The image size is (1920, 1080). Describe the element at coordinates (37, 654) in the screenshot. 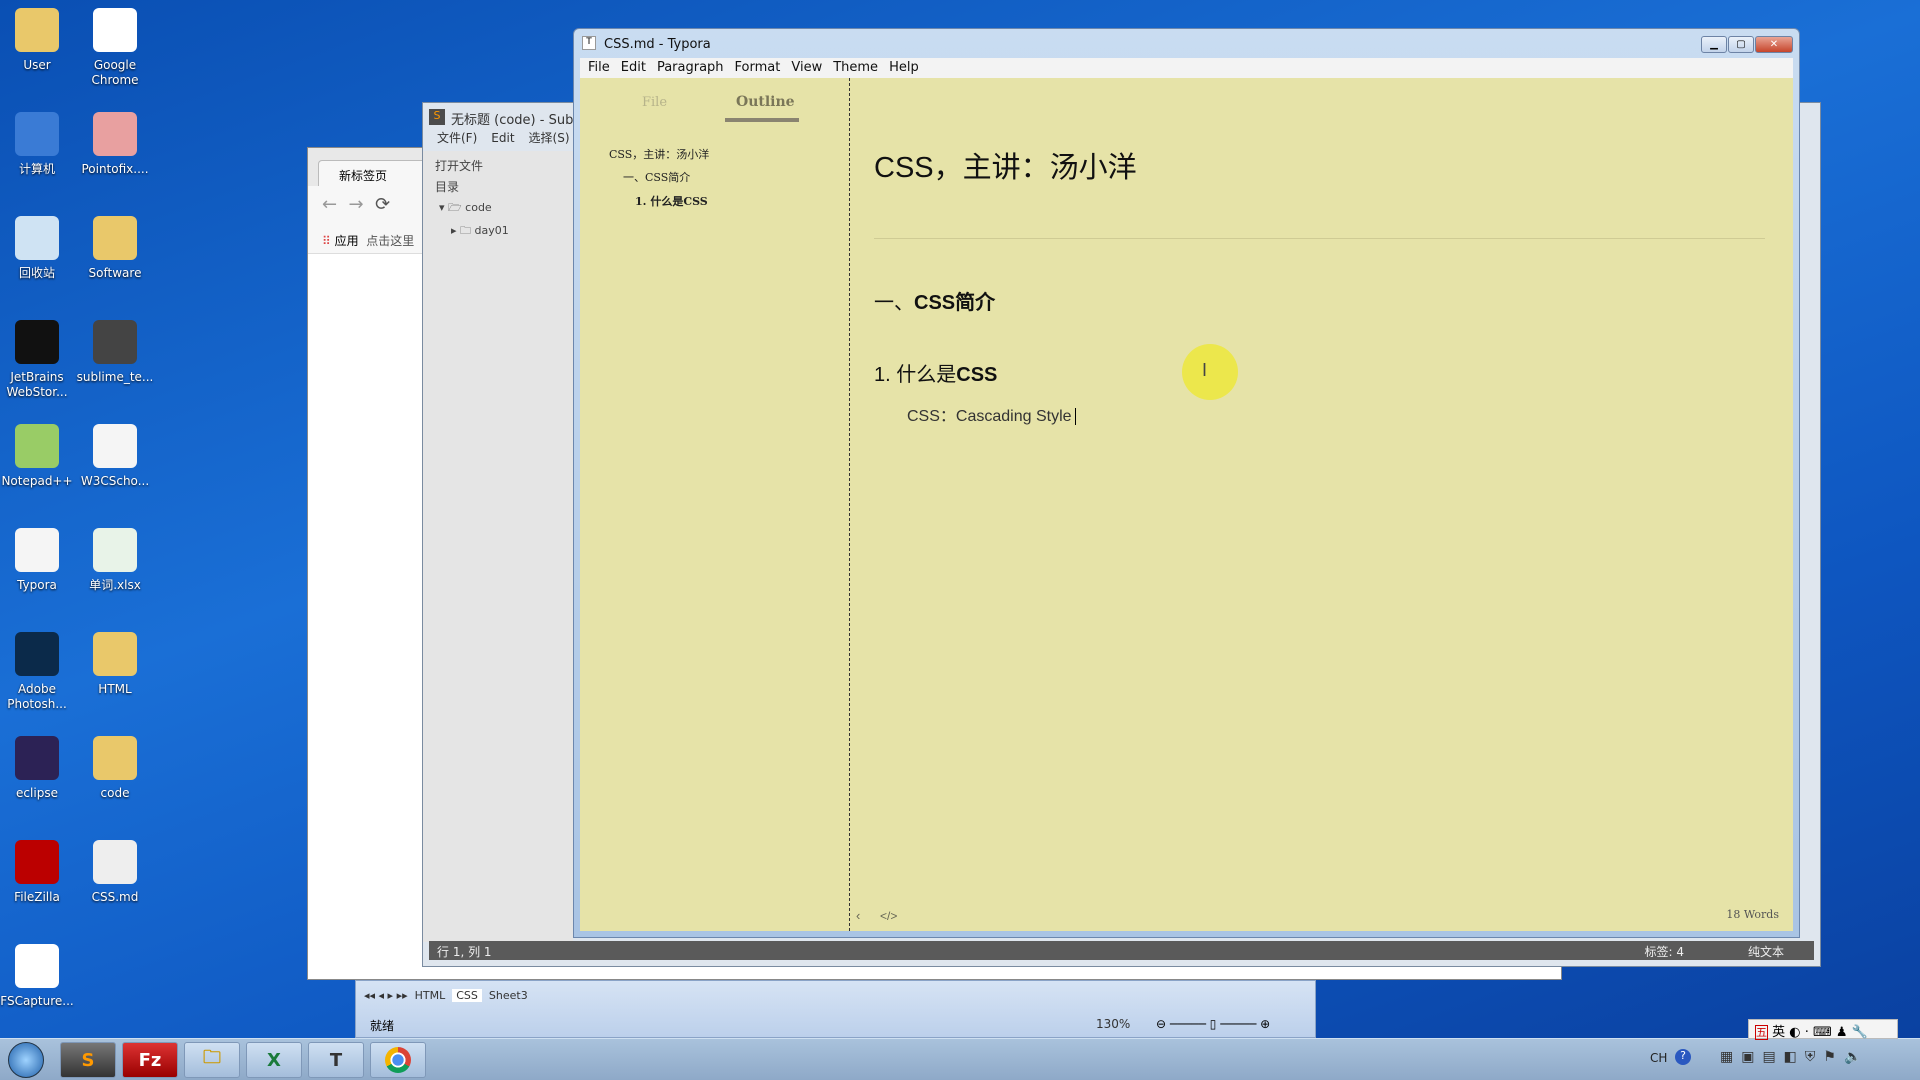

I see `photoshop-icon` at that location.